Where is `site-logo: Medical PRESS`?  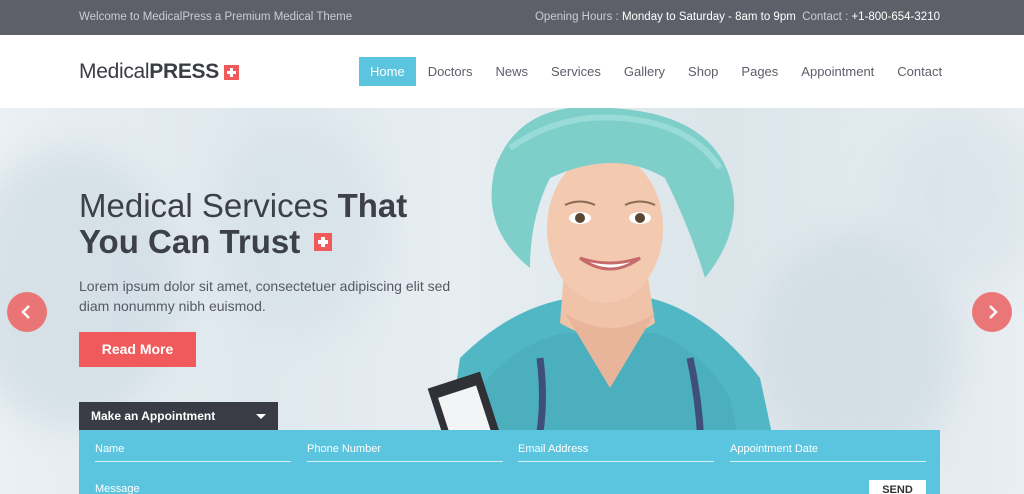
site-logo: Medical PRESS is located at coordinates (159, 72).